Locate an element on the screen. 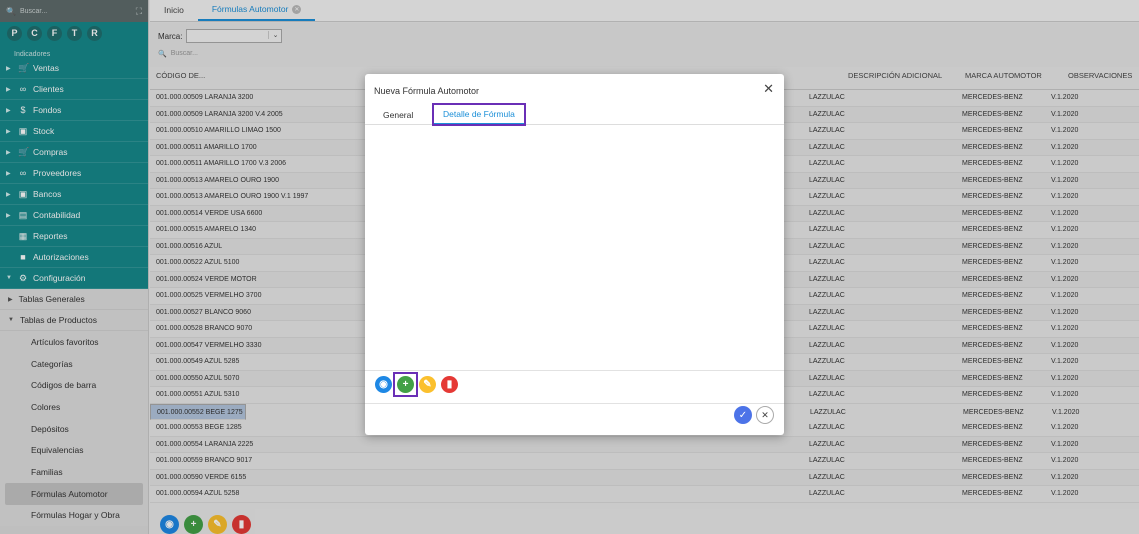  delete-button: ▮ is located at coordinates (449, 384).